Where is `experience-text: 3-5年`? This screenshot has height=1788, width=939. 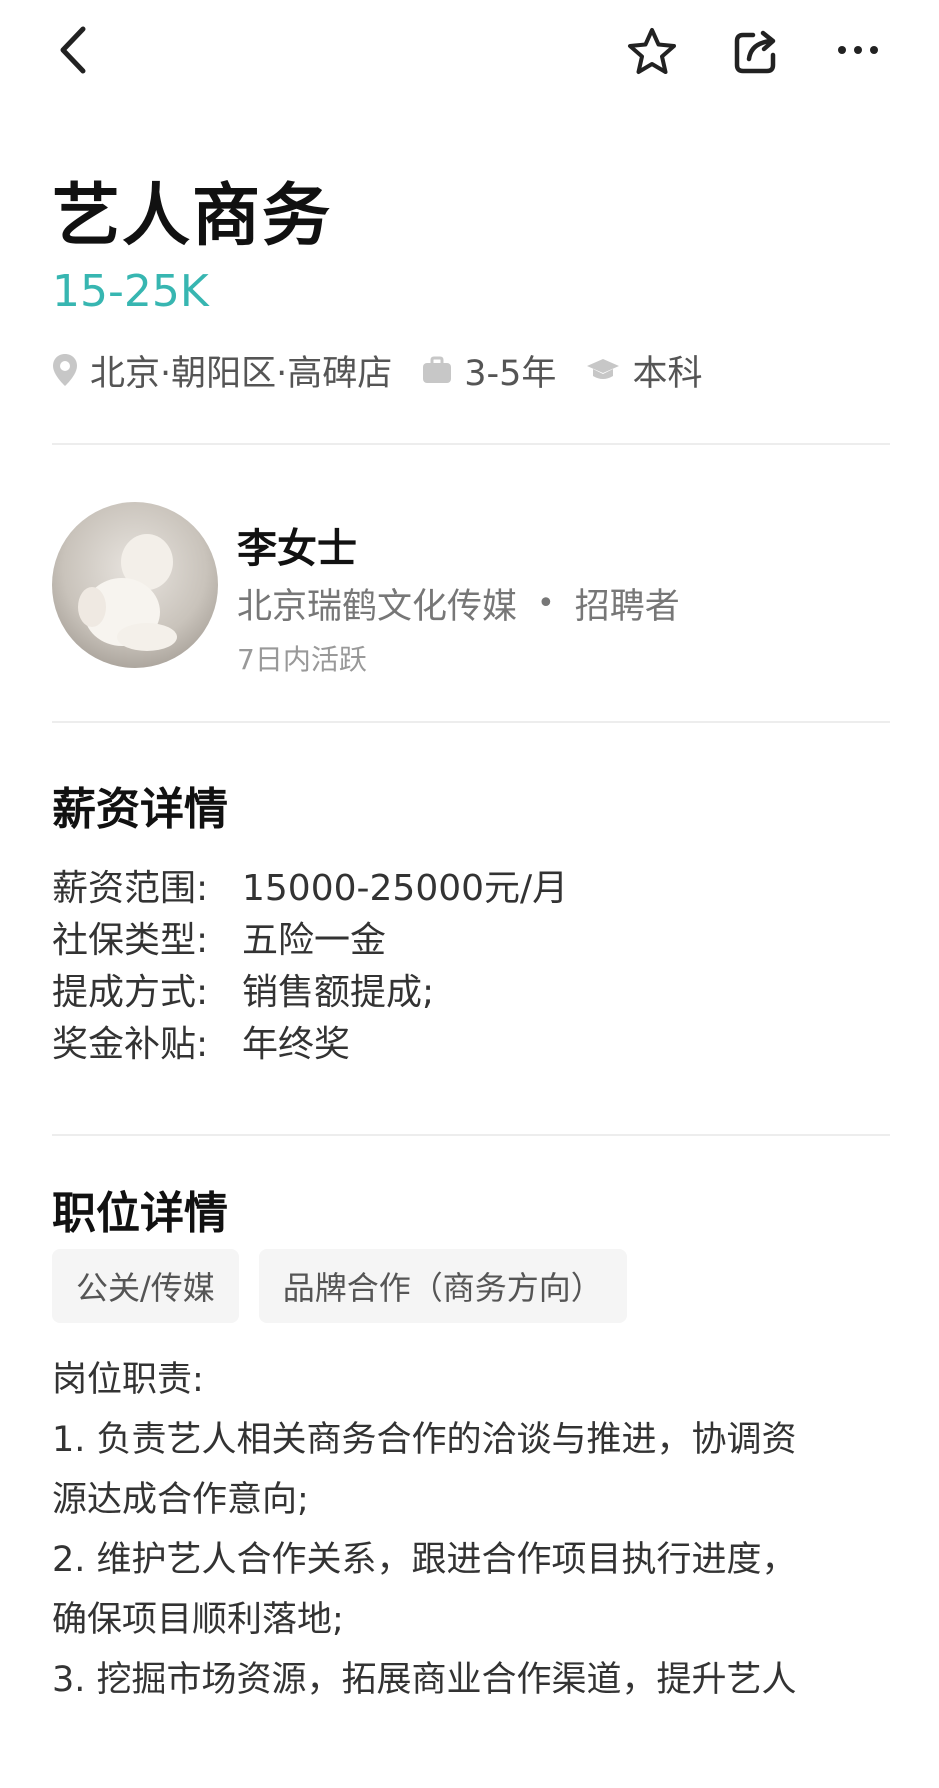
experience-text: 3-5年 is located at coordinates (510, 373).